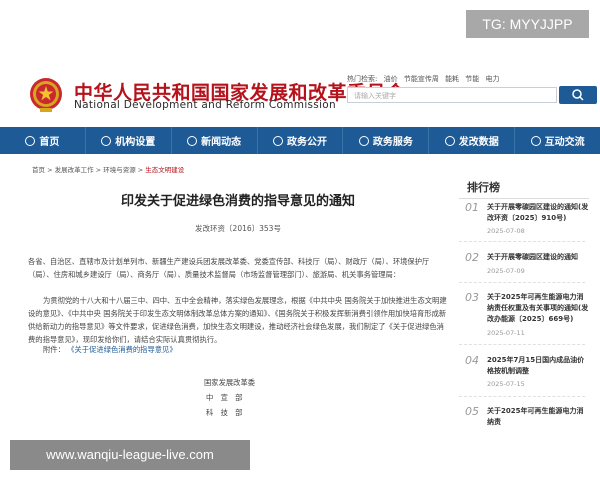 This screenshot has height=480, width=600. Describe the element at coordinates (449, 140) in the screenshot. I see `data-icon` at that location.